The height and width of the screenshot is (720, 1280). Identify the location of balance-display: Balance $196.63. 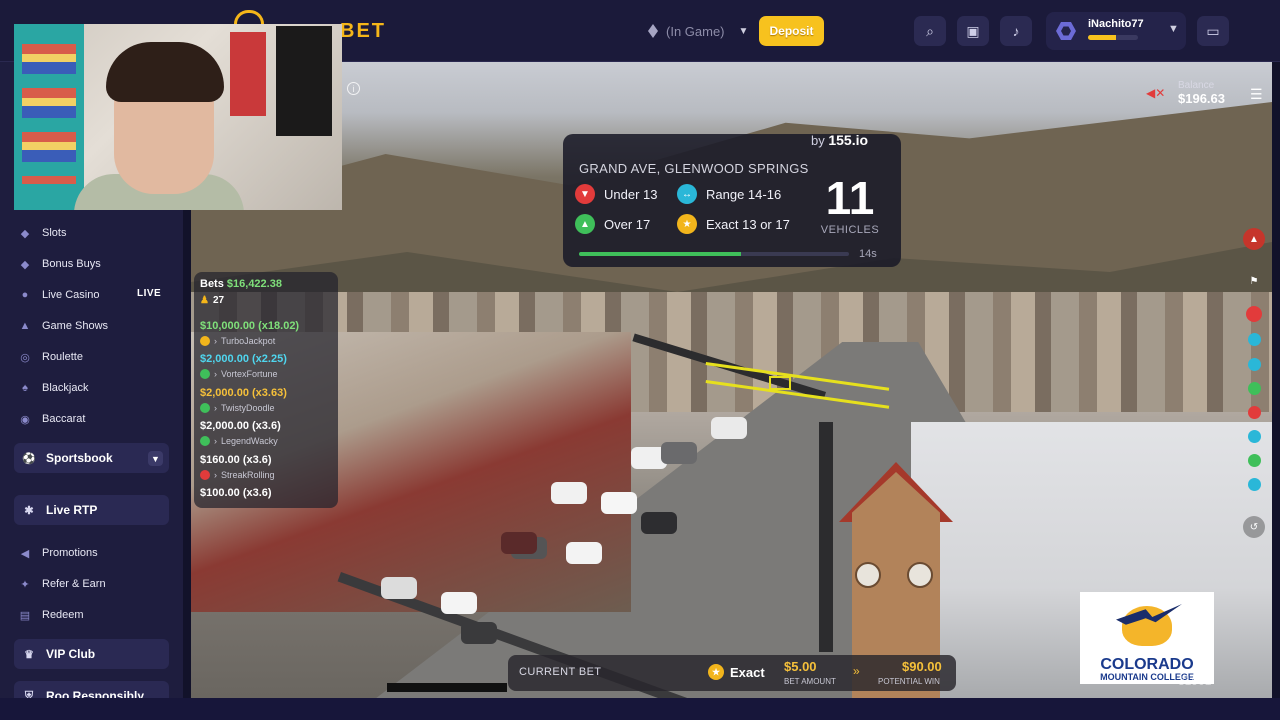
(1201, 93).